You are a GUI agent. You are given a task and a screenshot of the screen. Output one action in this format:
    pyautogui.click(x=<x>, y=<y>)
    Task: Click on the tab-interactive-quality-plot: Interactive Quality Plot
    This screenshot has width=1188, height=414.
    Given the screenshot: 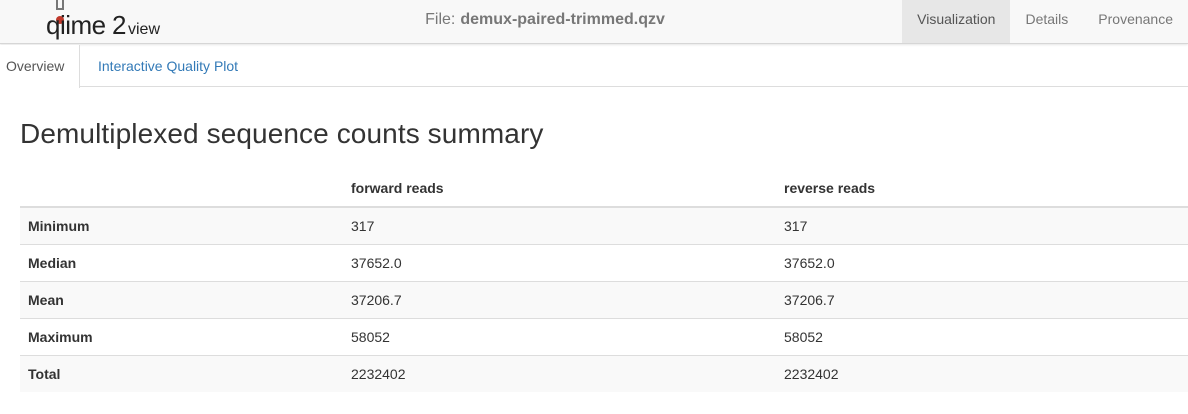 What is the action you would take?
    pyautogui.click(x=168, y=66)
    